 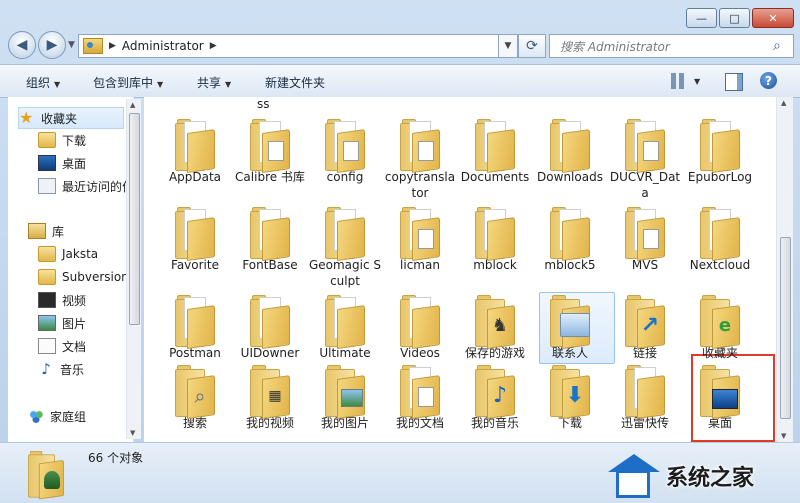 I want to click on share-menu: 共享 ▼, so click(x=214, y=82).